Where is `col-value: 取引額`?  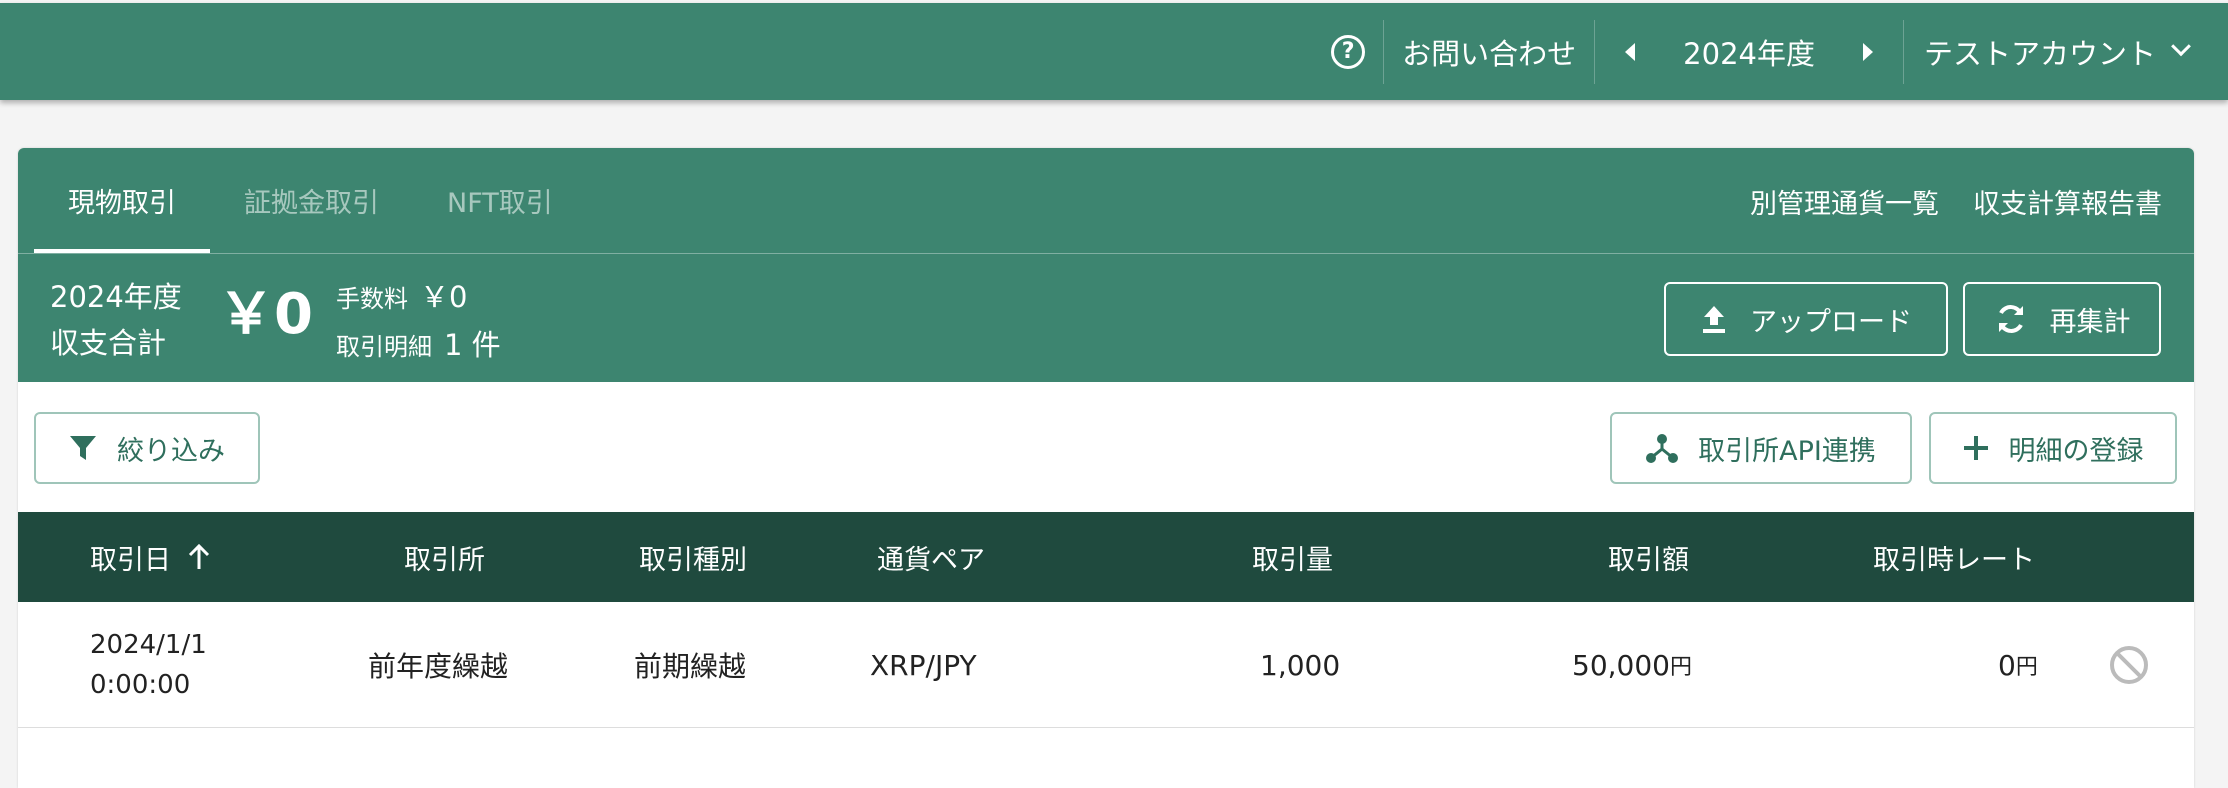 col-value: 取引額 is located at coordinates (1648, 557).